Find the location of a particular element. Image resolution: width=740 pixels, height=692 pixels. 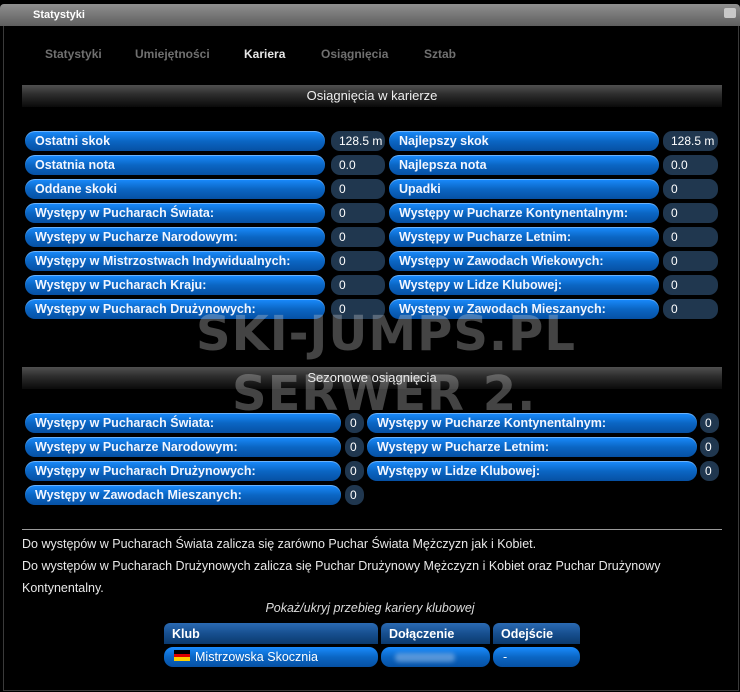

career-stat-label: Występy w Pucharze Kontynentalnym: is located at coordinates (524, 213).